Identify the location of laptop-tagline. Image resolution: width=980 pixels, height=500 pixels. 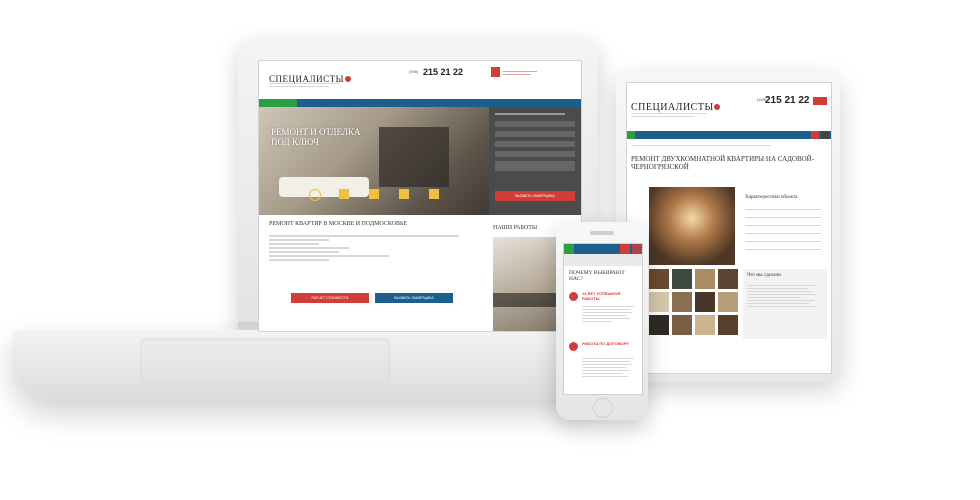
(309, 85).